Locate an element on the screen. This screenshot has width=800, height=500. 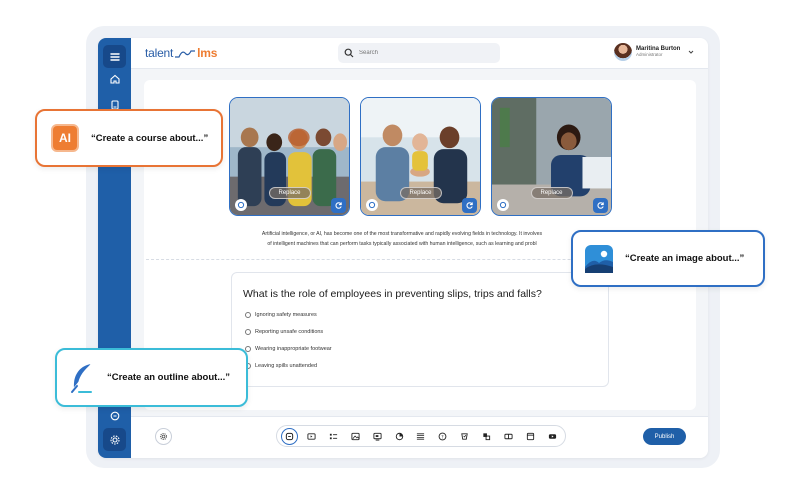
quiz-option-3: Wearing inappropriate footwear is located at coordinates (288, 349).